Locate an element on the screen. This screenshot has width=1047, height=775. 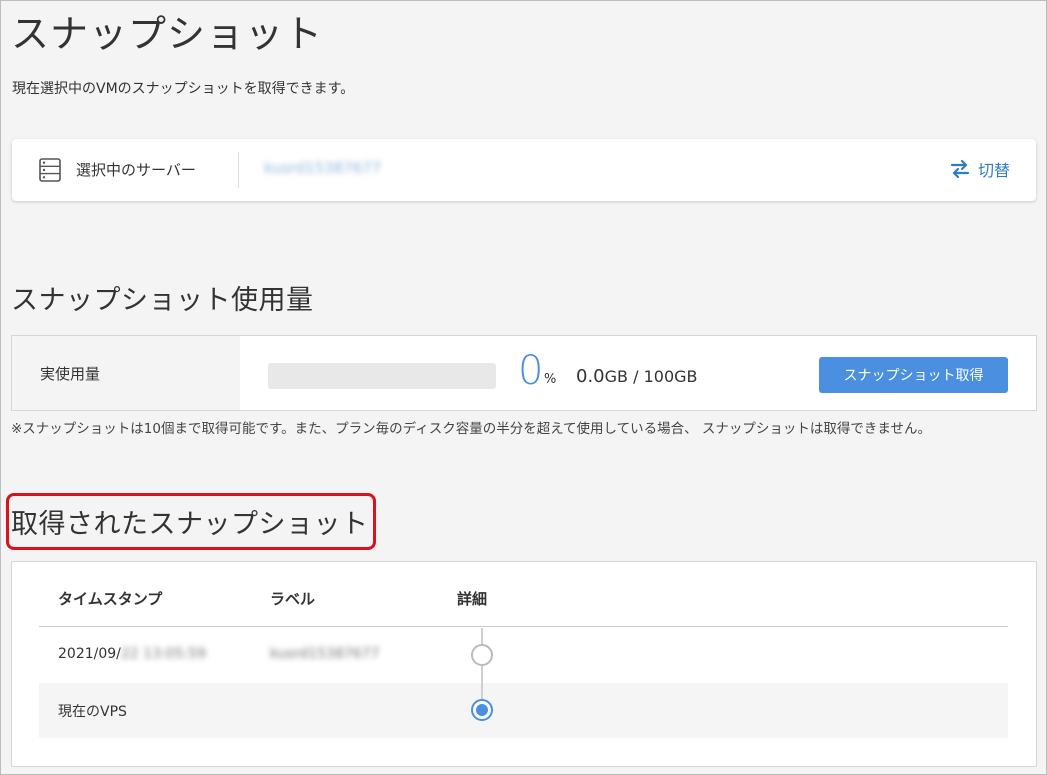
switch-label: 切替 is located at coordinates (993, 170).